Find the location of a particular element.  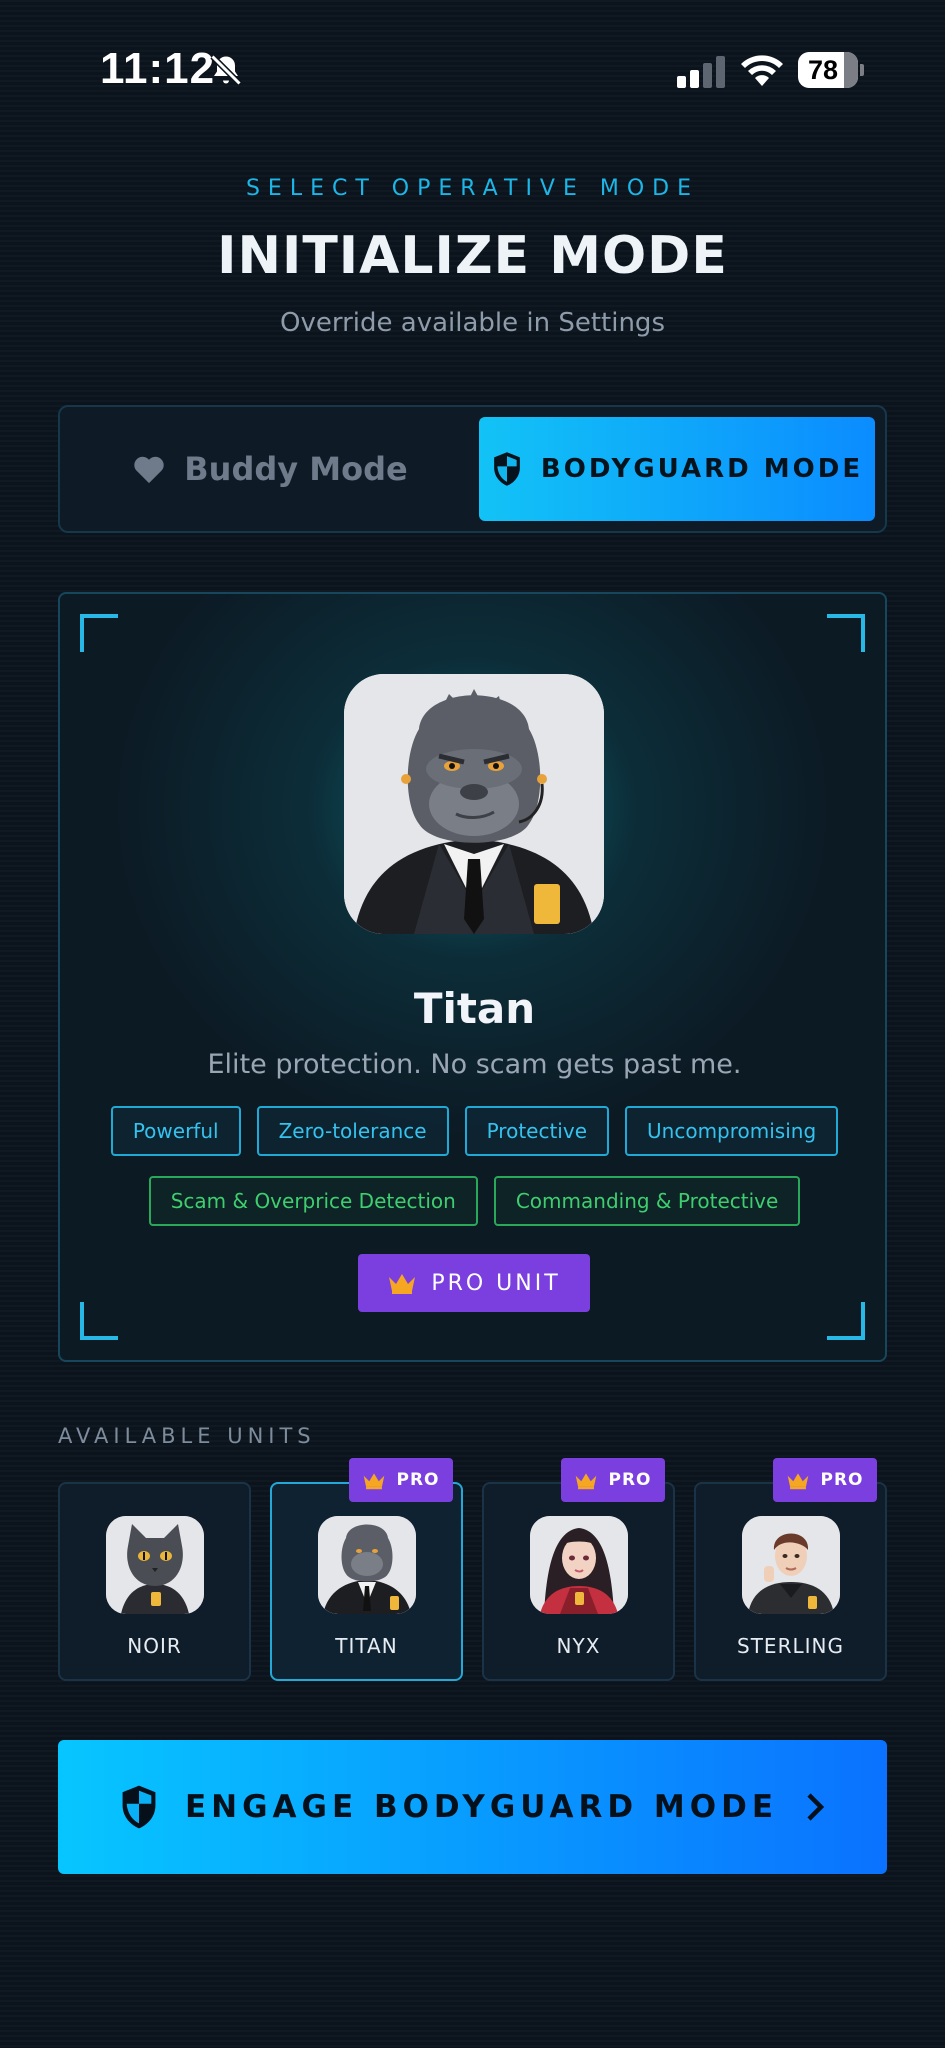

wifi-icon is located at coordinates (762, 70).